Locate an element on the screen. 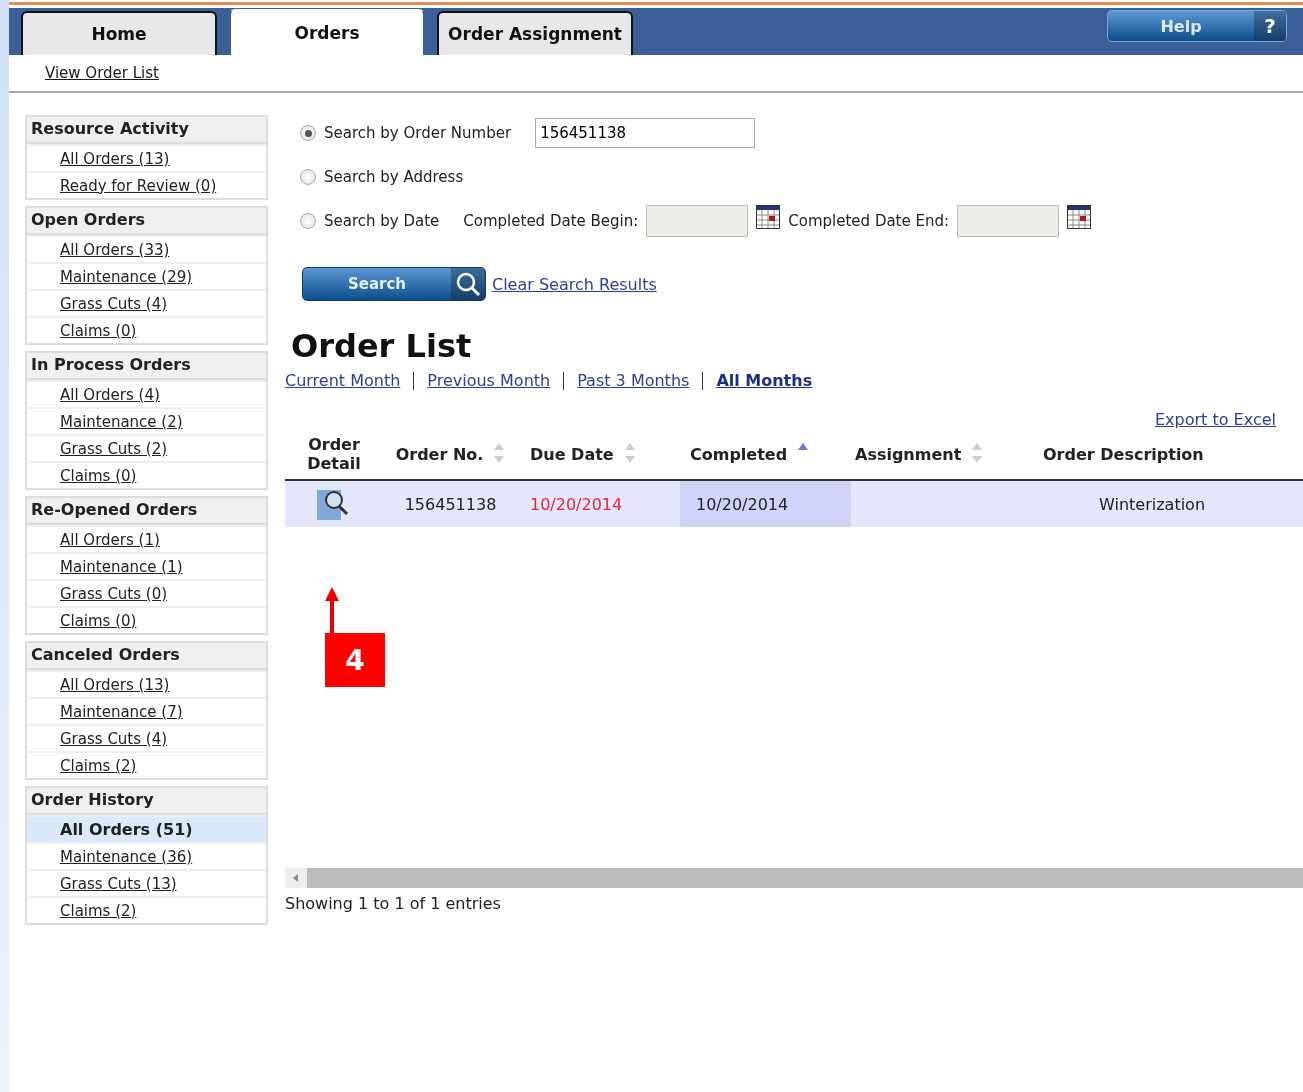 Image resolution: width=1303 pixels, height=1092 pixels. sidebar-link: Maintenance (1) is located at coordinates (121, 566).